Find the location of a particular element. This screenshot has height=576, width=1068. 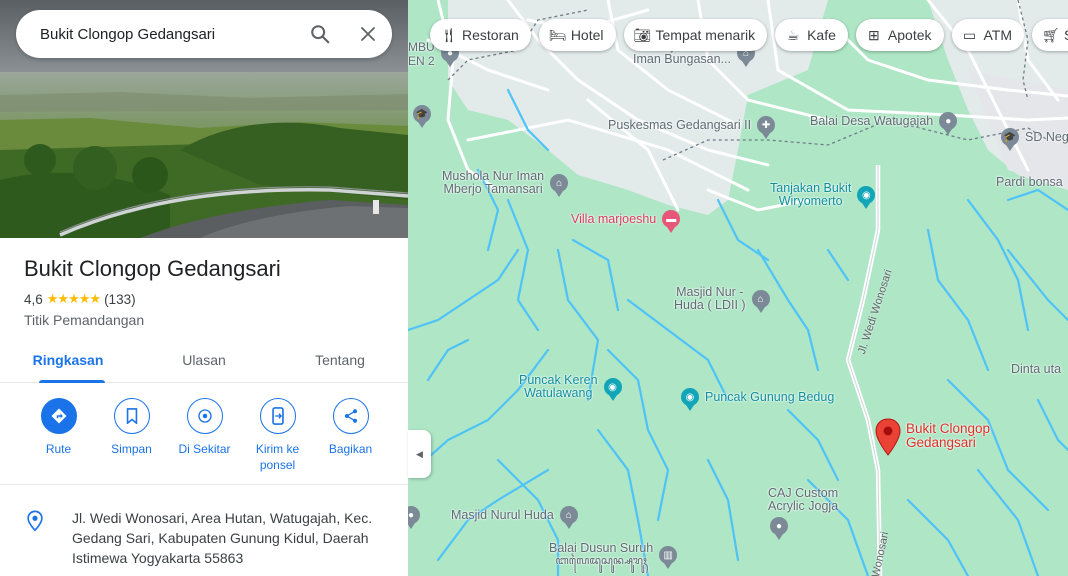

tab-ringkasan: Ringkasan is located at coordinates (68, 361).